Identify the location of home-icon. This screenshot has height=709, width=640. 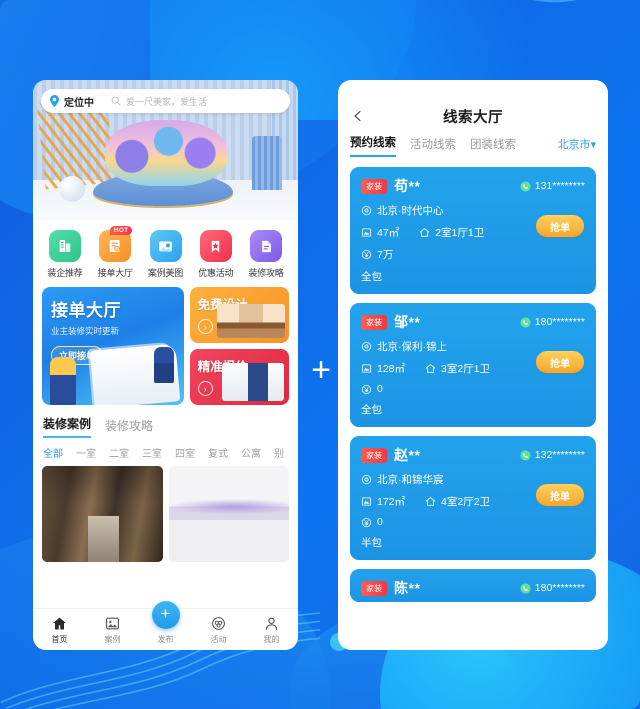
(60, 623).